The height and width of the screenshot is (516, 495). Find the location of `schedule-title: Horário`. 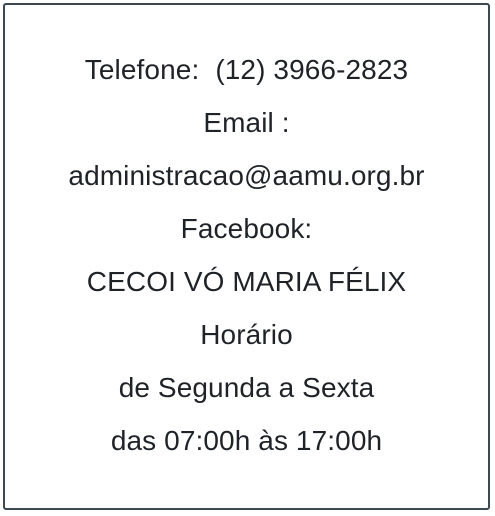

schedule-title: Horário is located at coordinates (246, 334).